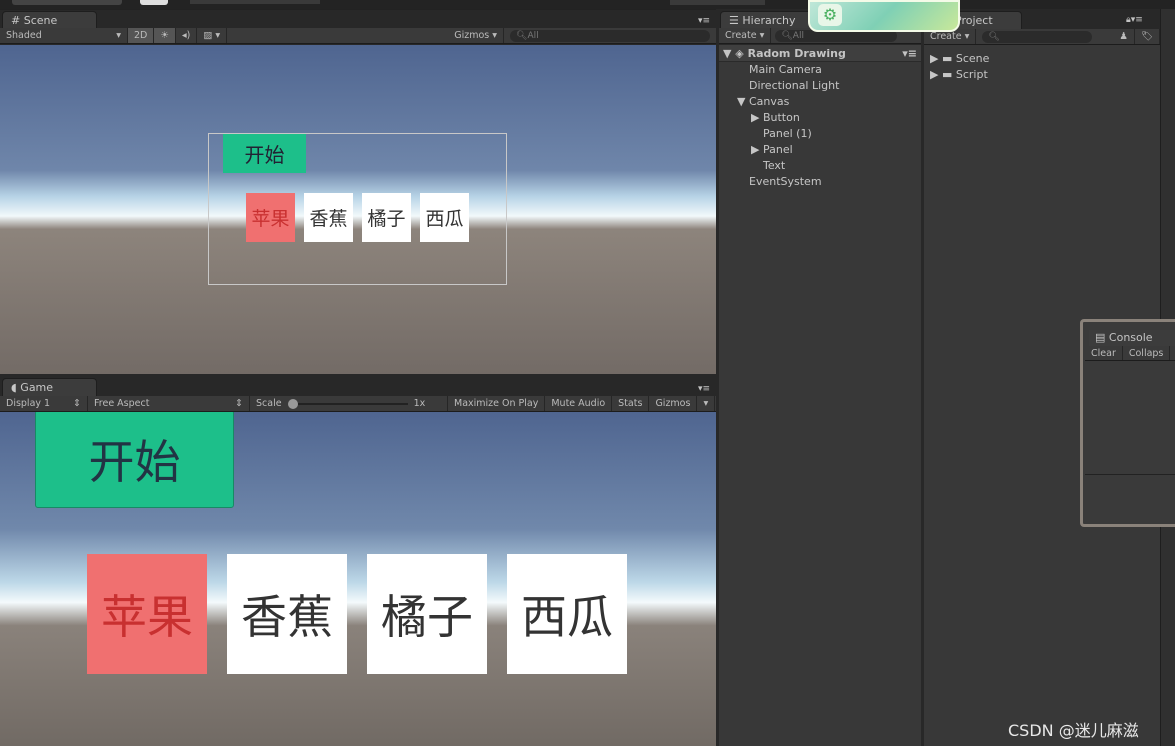 This screenshot has height=746, width=1175. What do you see at coordinates (779, 166) in the screenshot?
I see `hierarchy-item: Text` at bounding box center [779, 166].